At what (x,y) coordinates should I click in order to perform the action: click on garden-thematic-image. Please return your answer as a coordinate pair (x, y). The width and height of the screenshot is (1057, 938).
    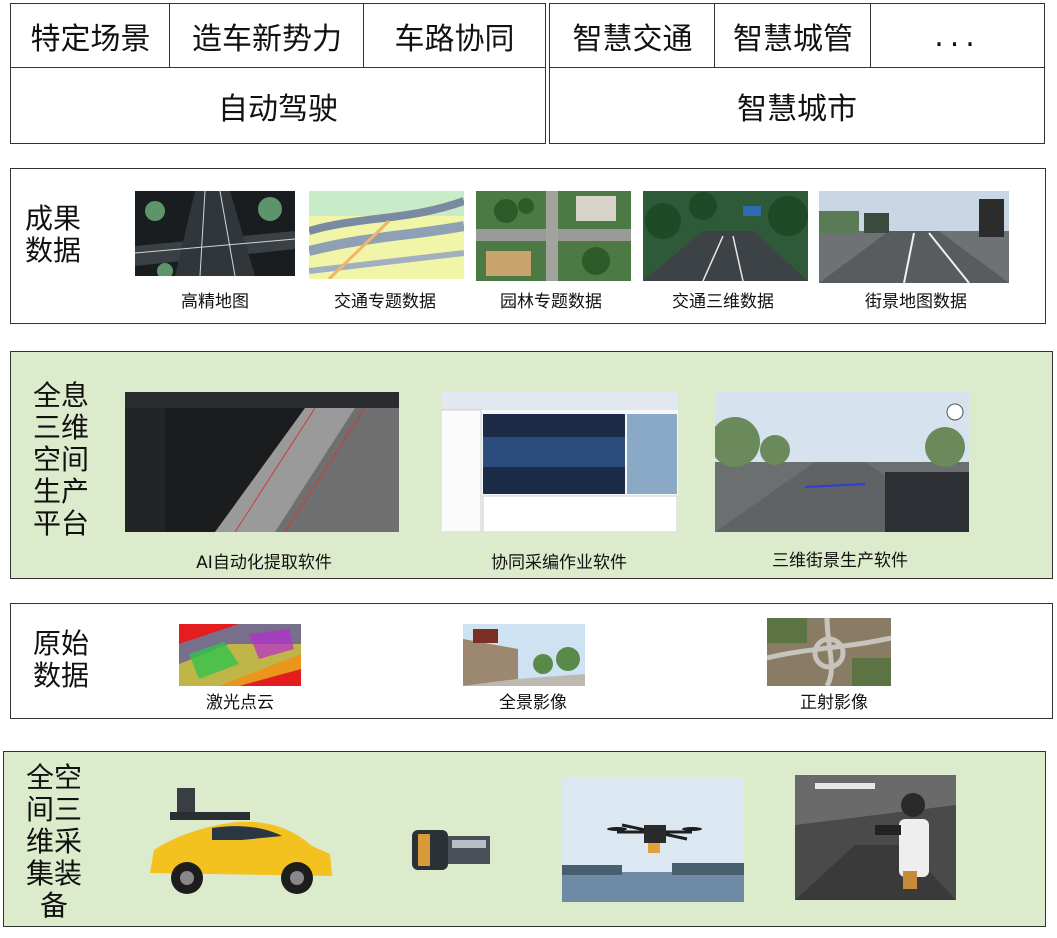
    Looking at the image, I should click on (553, 236).